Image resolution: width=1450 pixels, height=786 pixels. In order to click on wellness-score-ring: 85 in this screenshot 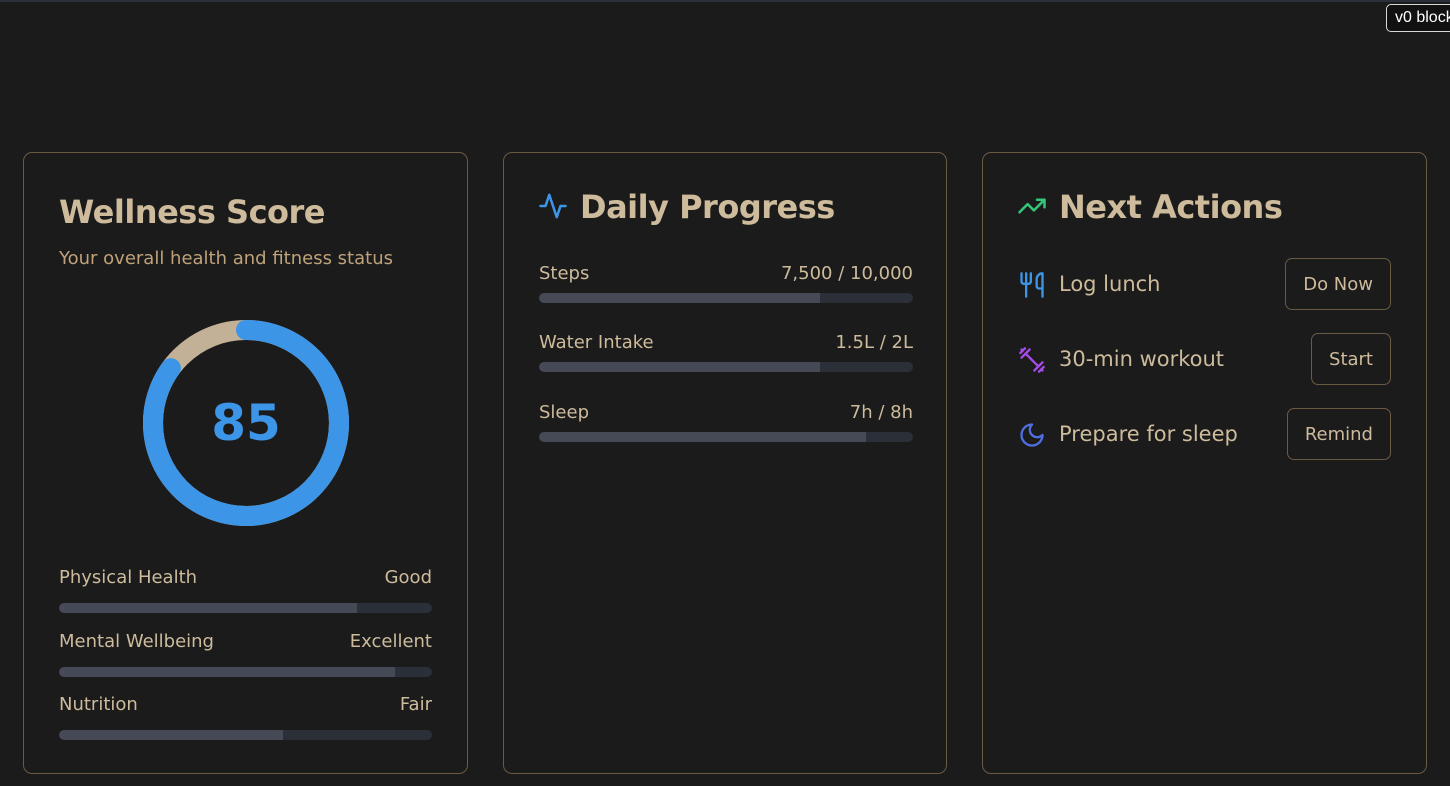, I will do `click(246, 423)`.